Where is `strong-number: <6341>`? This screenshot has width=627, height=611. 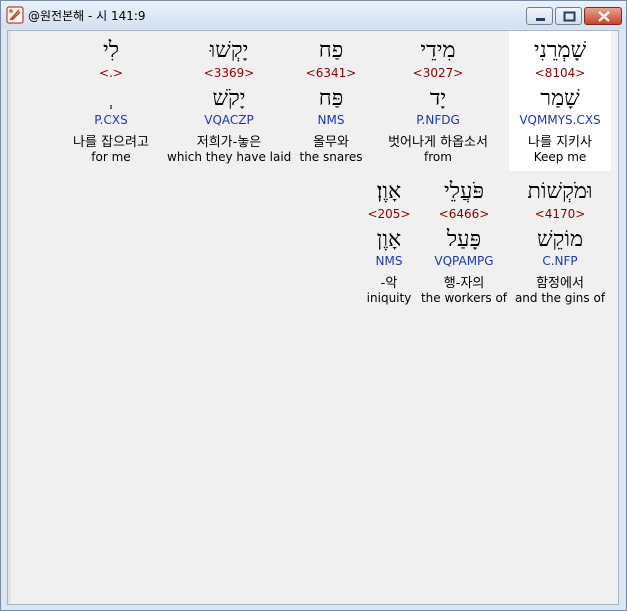 strong-number: <6341> is located at coordinates (331, 73).